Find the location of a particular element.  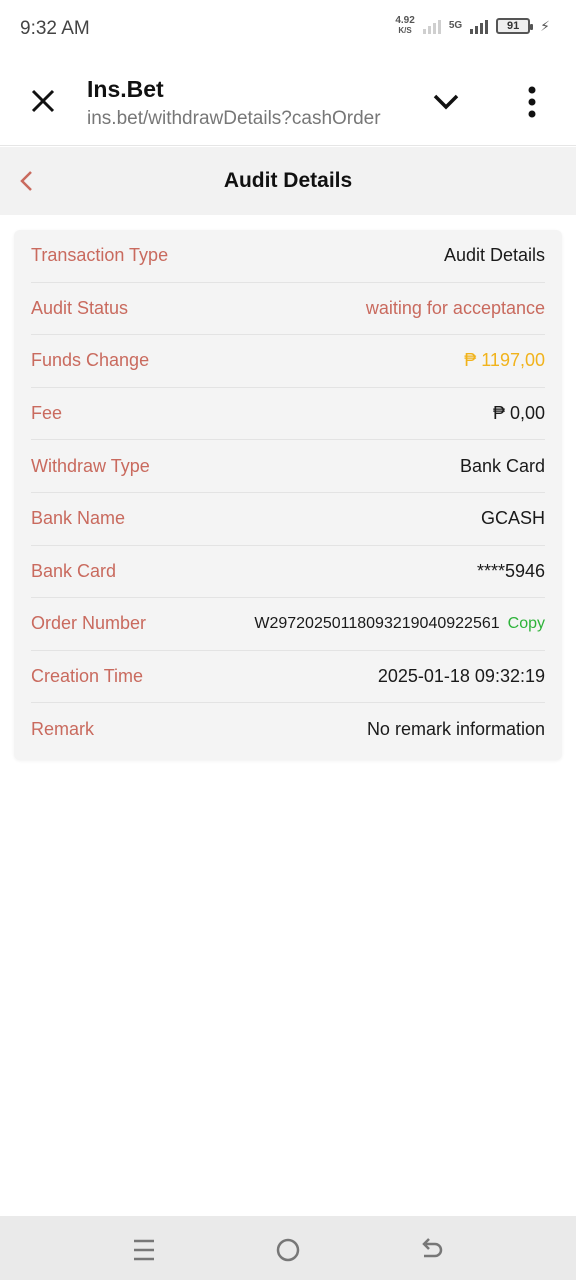

transaction-type-label: Transaction Type is located at coordinates (100, 255).